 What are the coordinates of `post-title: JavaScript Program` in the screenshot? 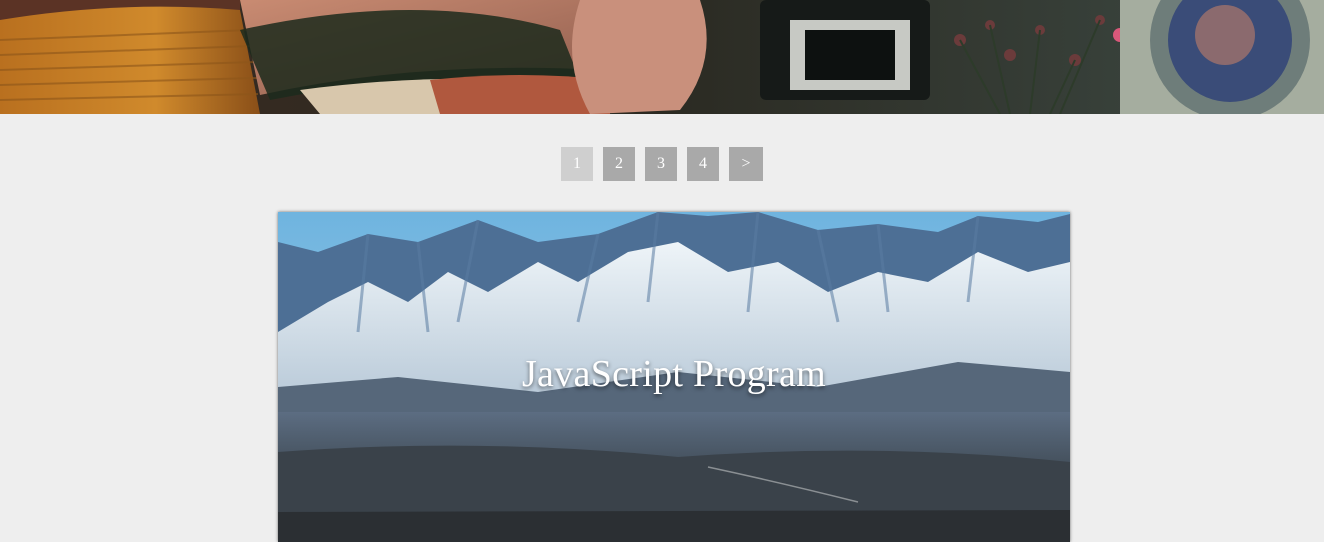 It's located at (674, 374).